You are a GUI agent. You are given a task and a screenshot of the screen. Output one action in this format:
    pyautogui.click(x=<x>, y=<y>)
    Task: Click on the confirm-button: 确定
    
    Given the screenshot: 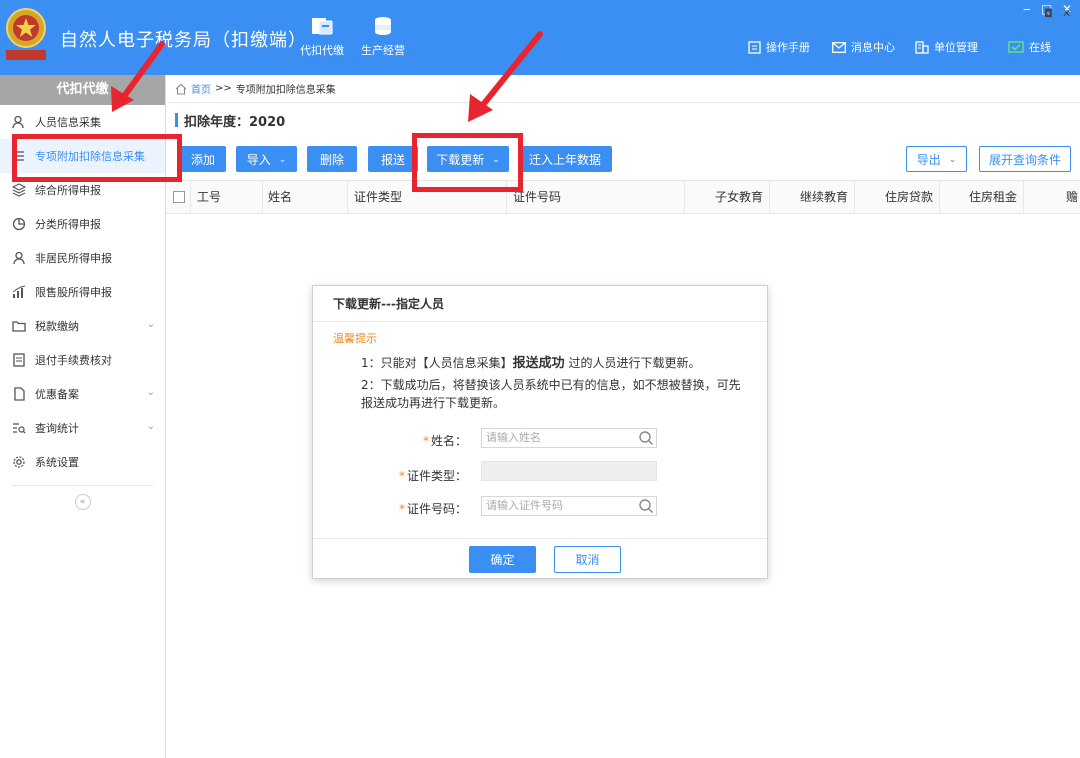 What is the action you would take?
    pyautogui.click(x=502, y=559)
    